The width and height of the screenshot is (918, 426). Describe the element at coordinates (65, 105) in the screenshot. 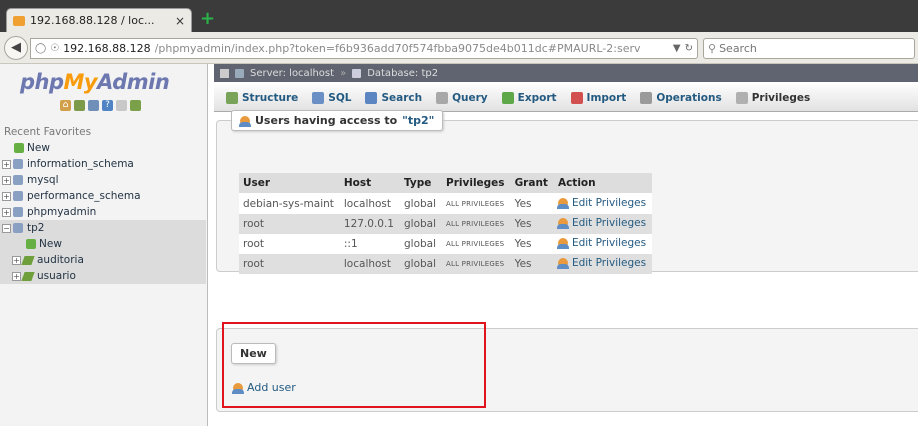

I see `home-icon: ⌂` at that location.